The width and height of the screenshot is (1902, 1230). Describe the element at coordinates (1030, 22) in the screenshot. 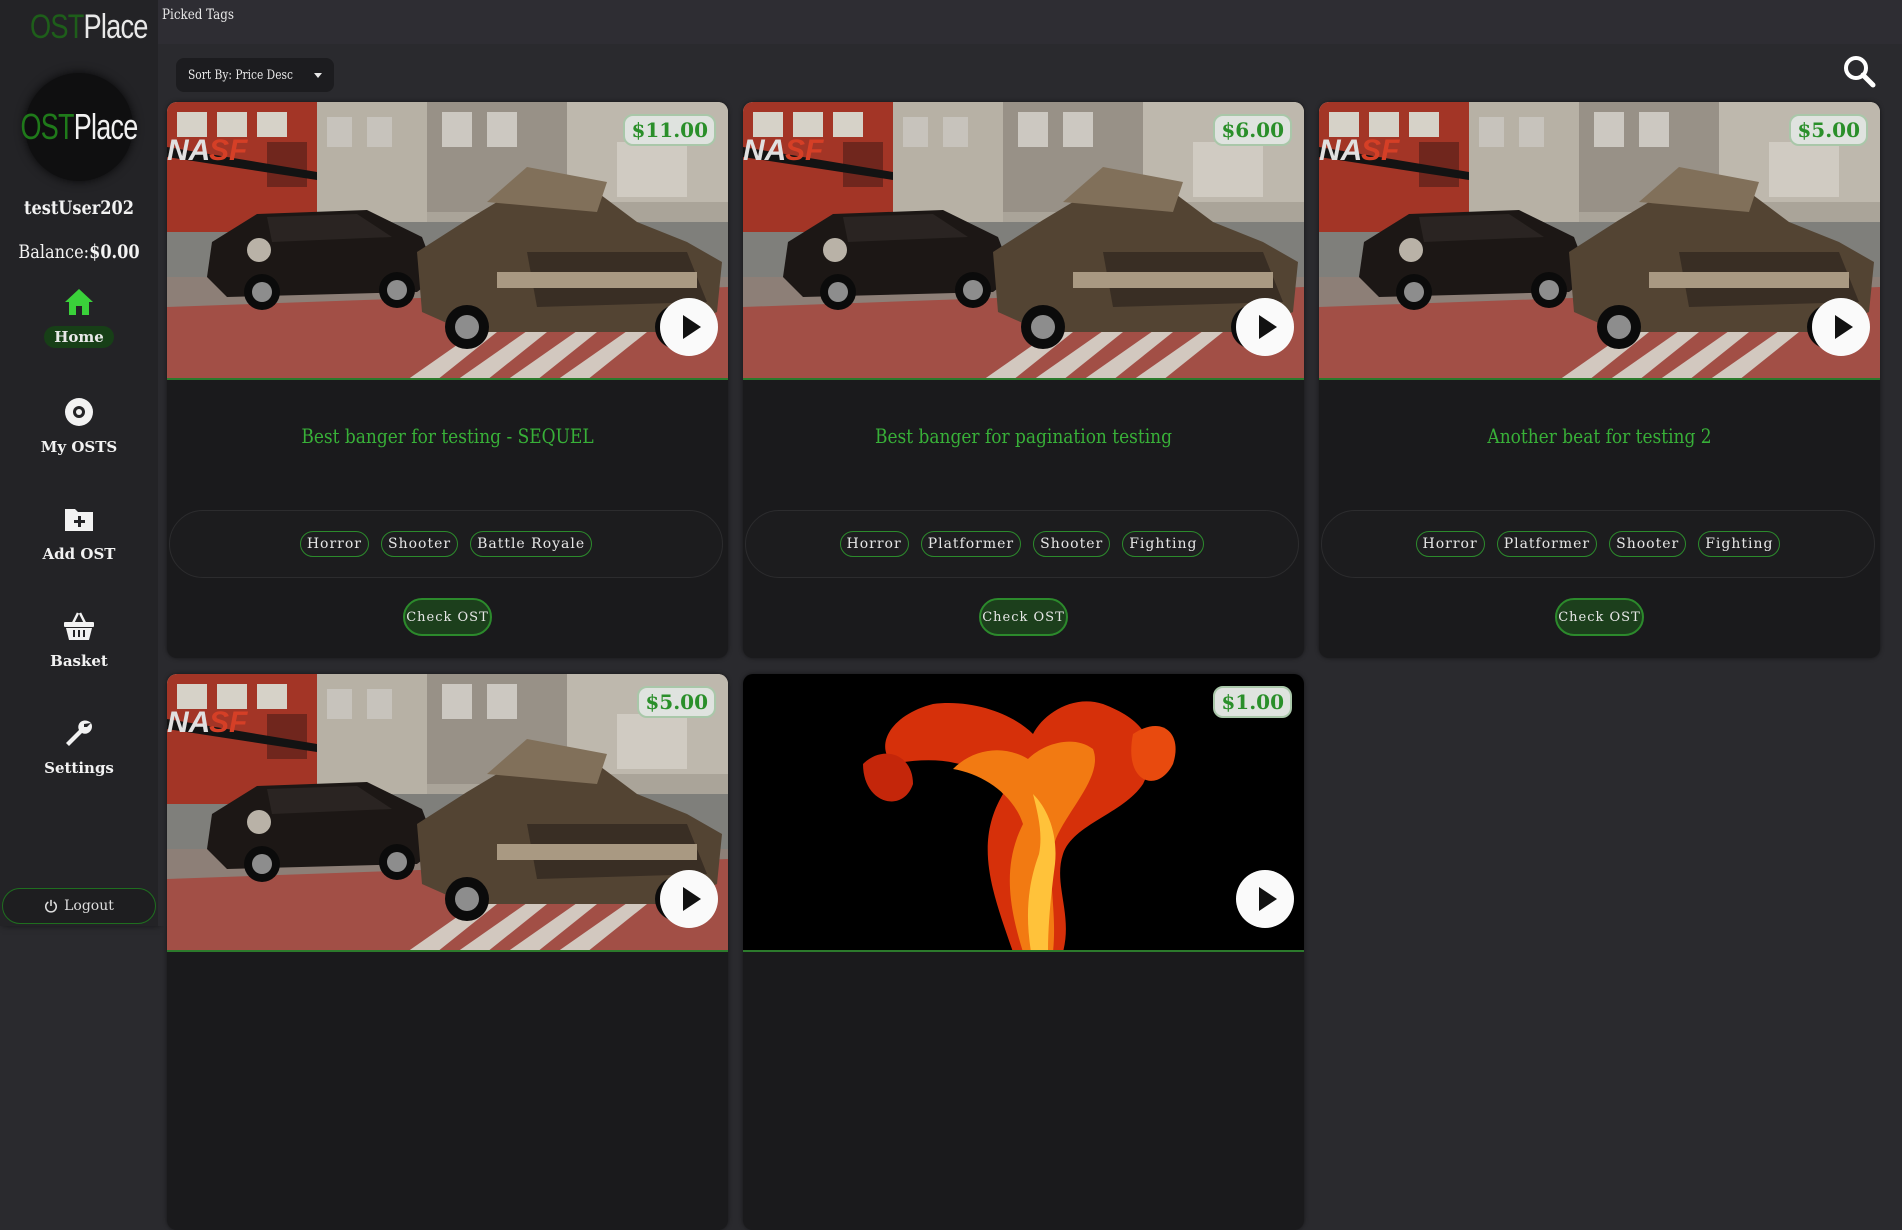

I see `top-bar: Picked Tags` at that location.